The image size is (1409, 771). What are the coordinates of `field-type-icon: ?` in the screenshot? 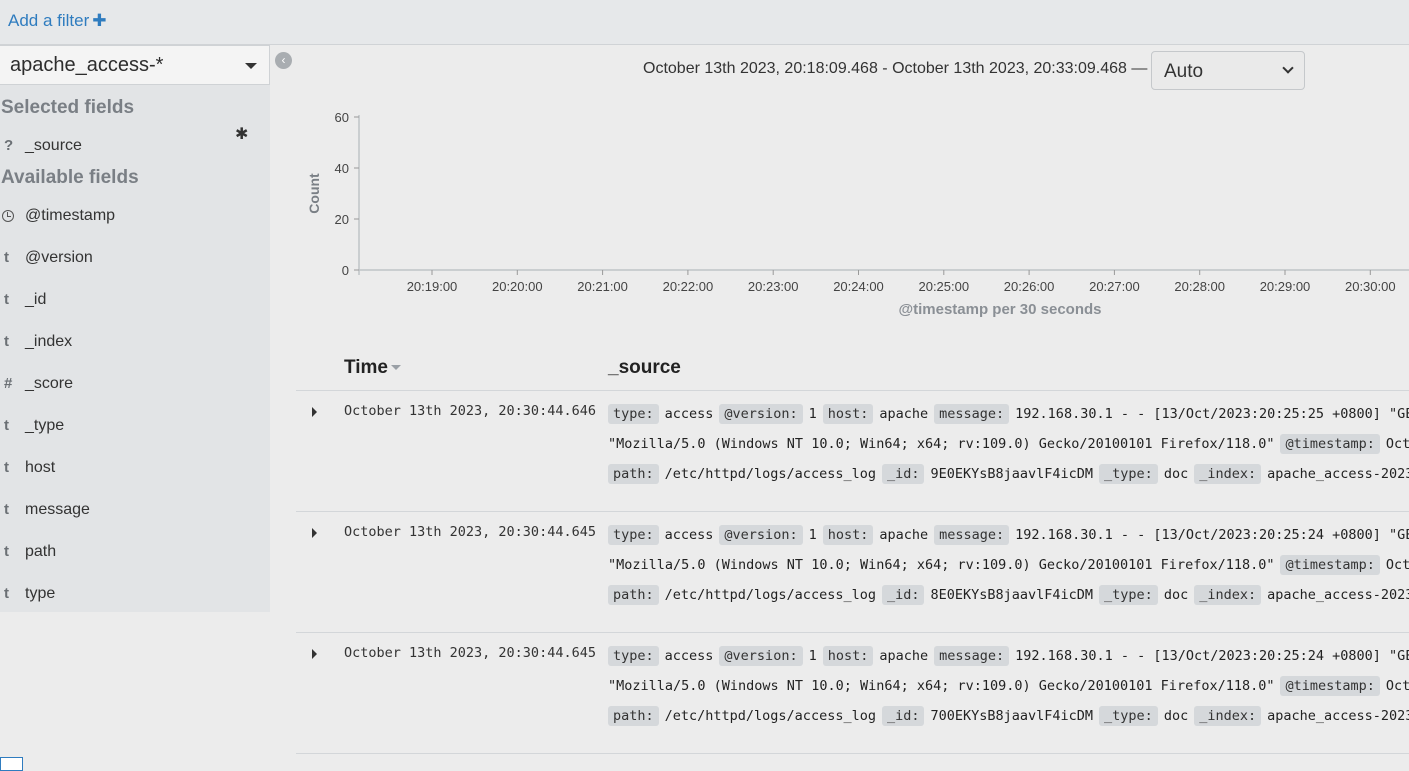 It's located at (9, 145).